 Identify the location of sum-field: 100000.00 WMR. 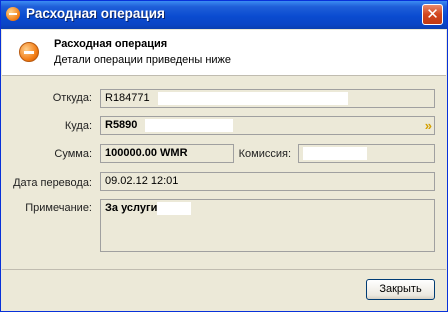
(167, 153).